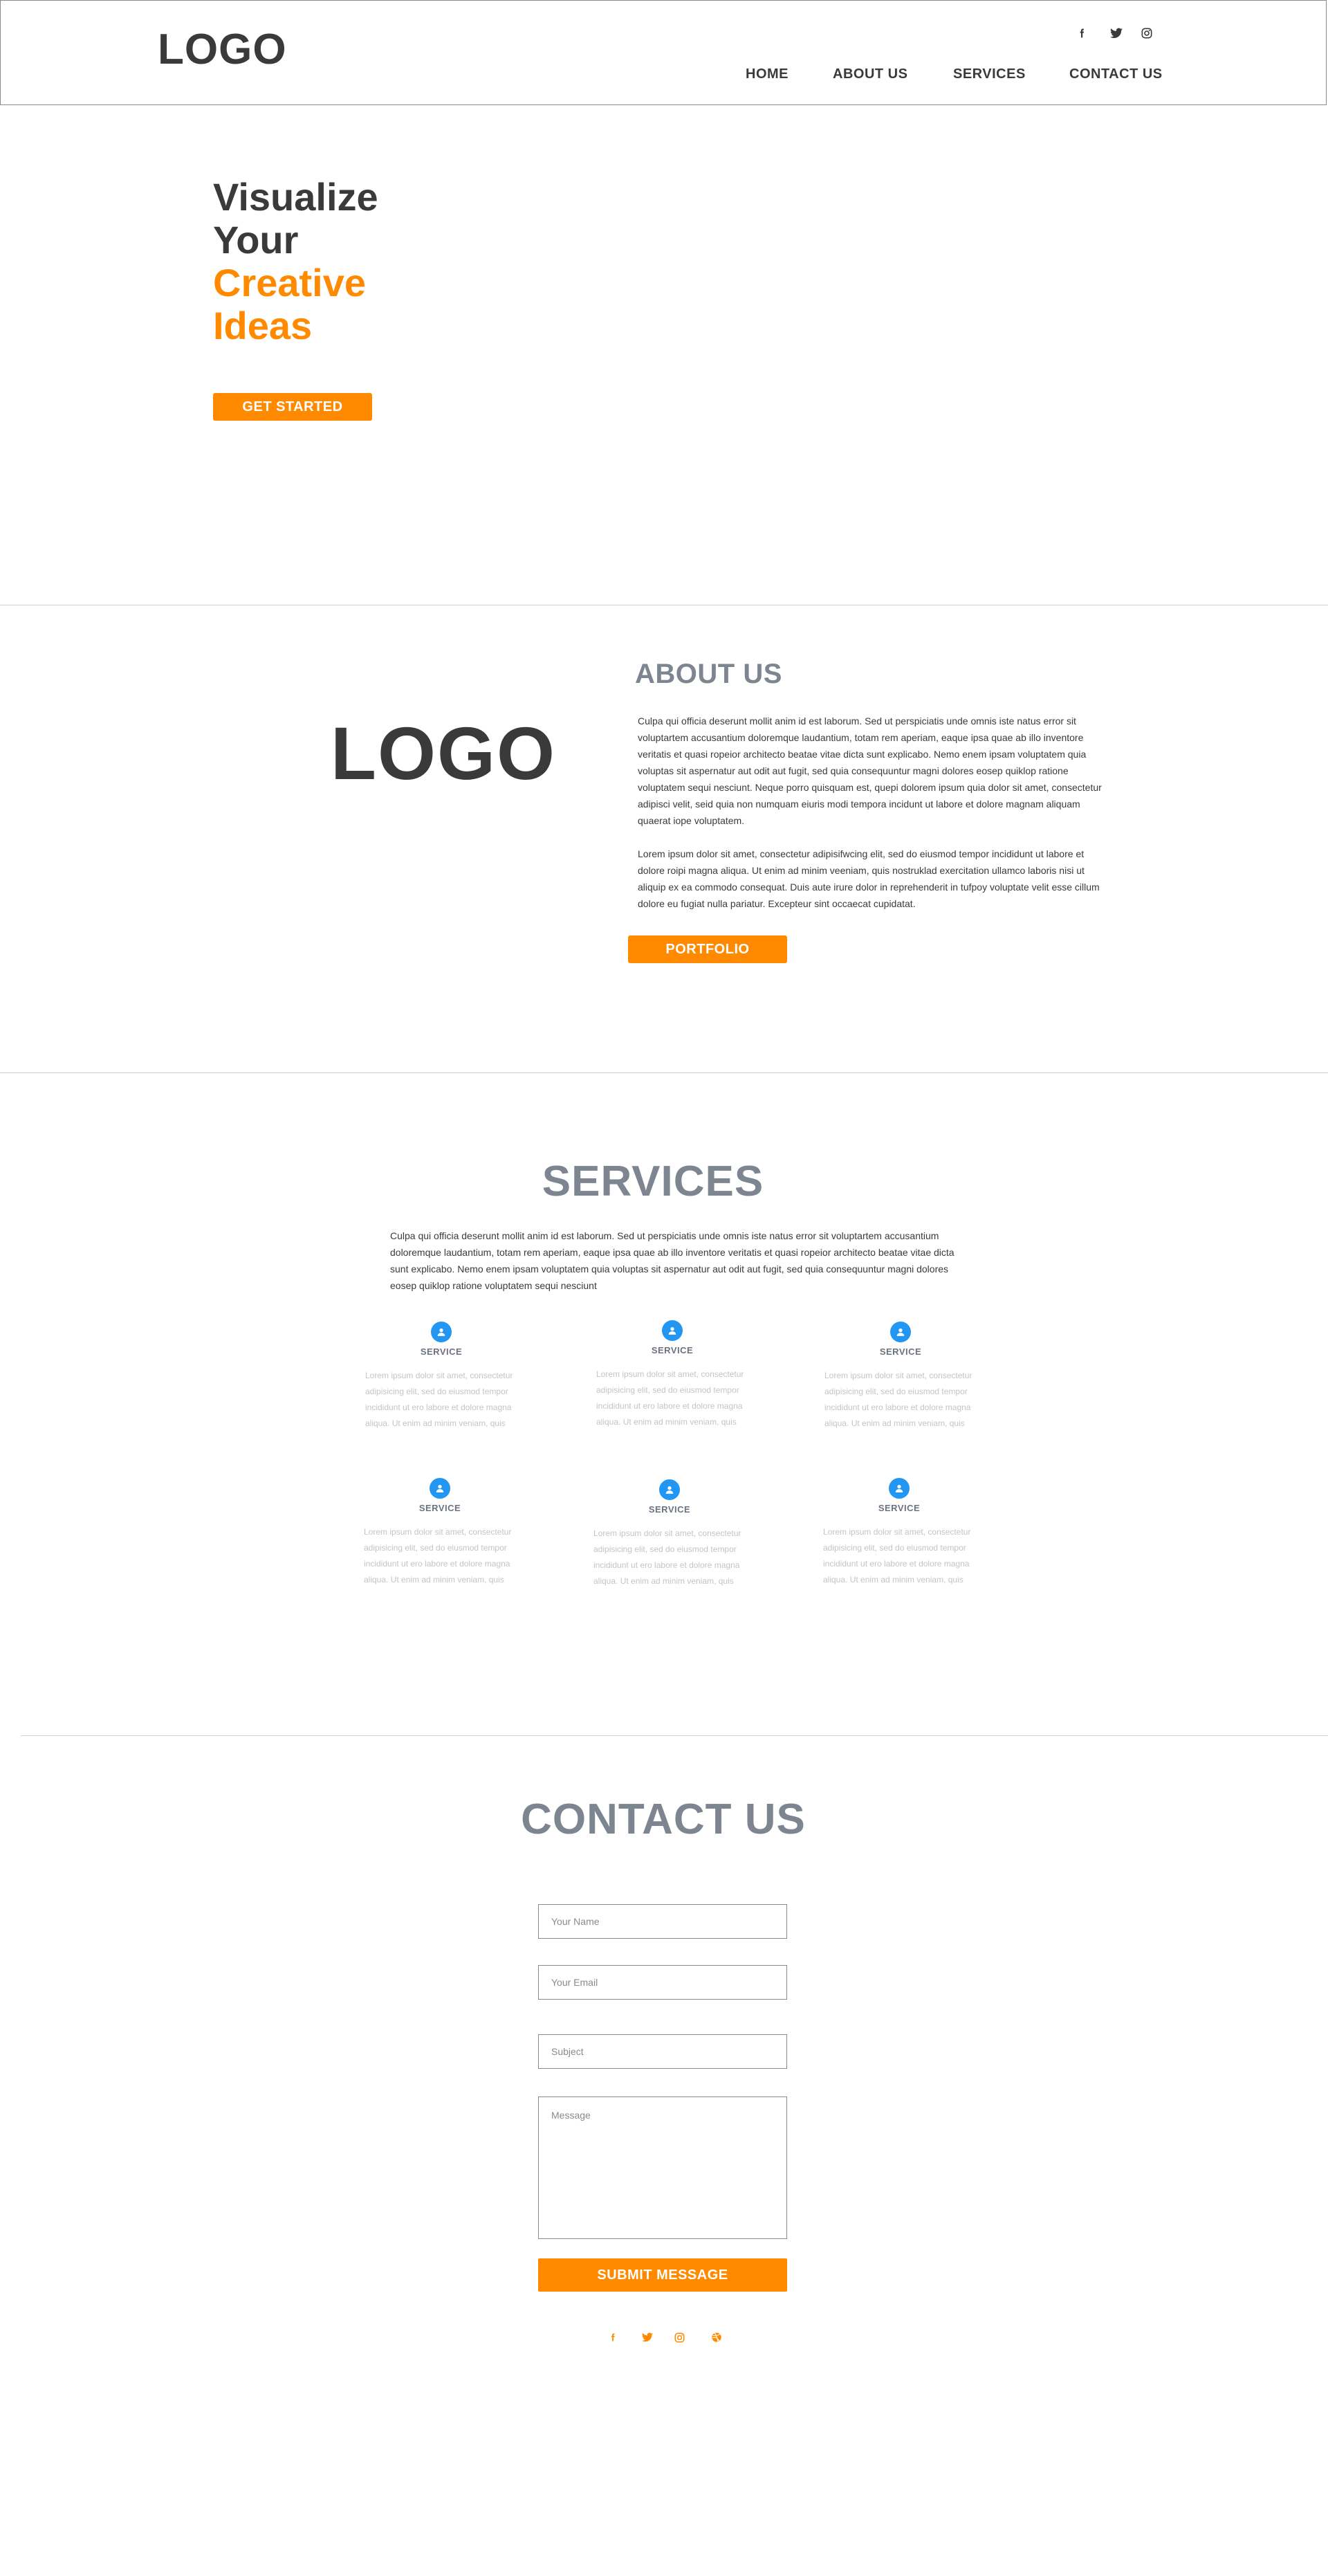 This screenshot has width=1328, height=2576. Describe the element at coordinates (662, 2168) in the screenshot. I see `message-field` at that location.